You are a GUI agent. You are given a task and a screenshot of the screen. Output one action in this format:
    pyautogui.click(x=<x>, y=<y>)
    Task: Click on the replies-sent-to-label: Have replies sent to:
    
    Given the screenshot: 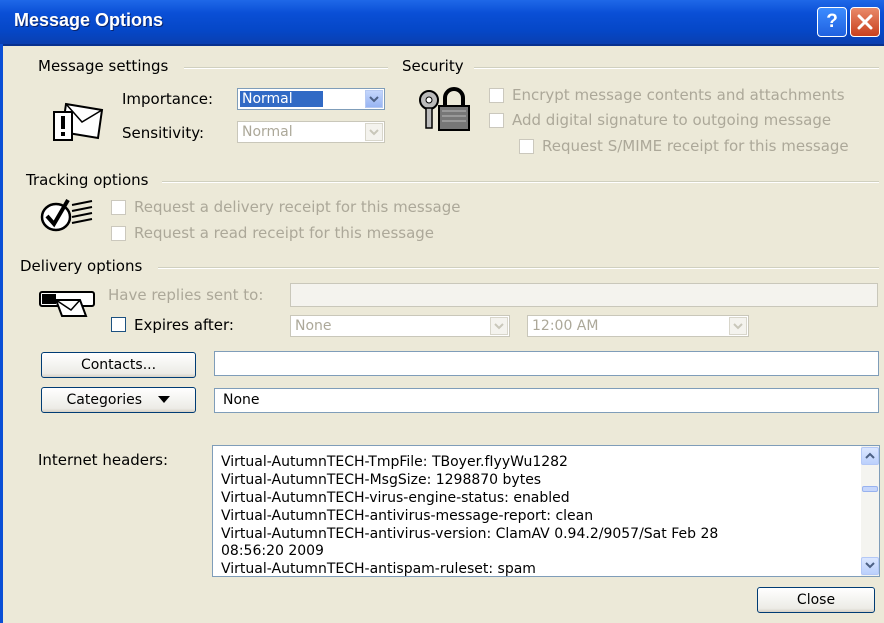 What is the action you would take?
    pyautogui.click(x=186, y=295)
    